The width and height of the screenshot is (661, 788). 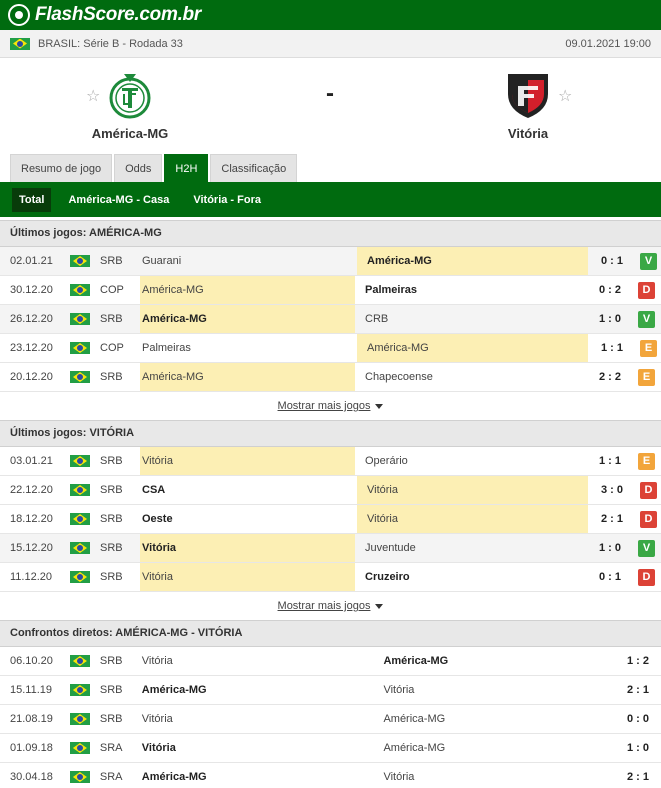 What do you see at coordinates (330, 661) in the screenshot?
I see `match-row: 06.10.20 SRB Vitória América-MG 1 : 2` at bounding box center [330, 661].